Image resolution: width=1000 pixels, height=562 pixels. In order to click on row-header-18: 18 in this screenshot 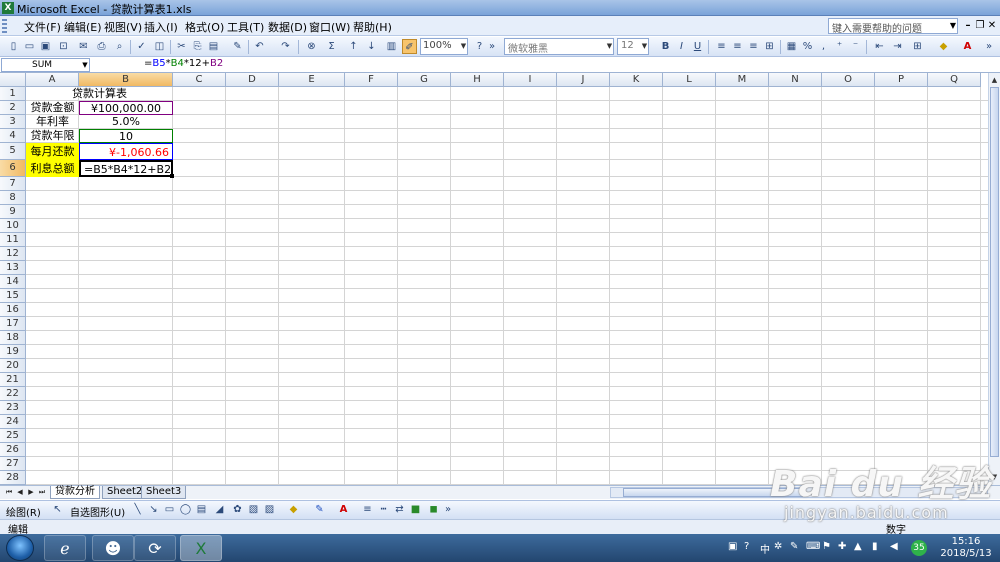, I will do `click(13, 338)`.